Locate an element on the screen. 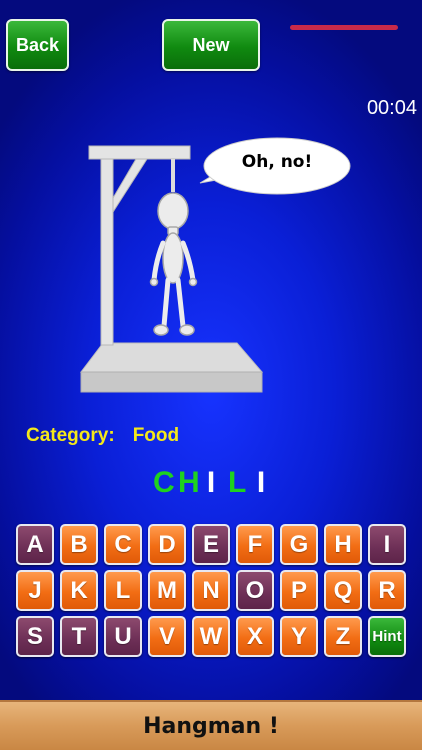 The height and width of the screenshot is (750, 422). figure-right-hand is located at coordinates (193, 282).